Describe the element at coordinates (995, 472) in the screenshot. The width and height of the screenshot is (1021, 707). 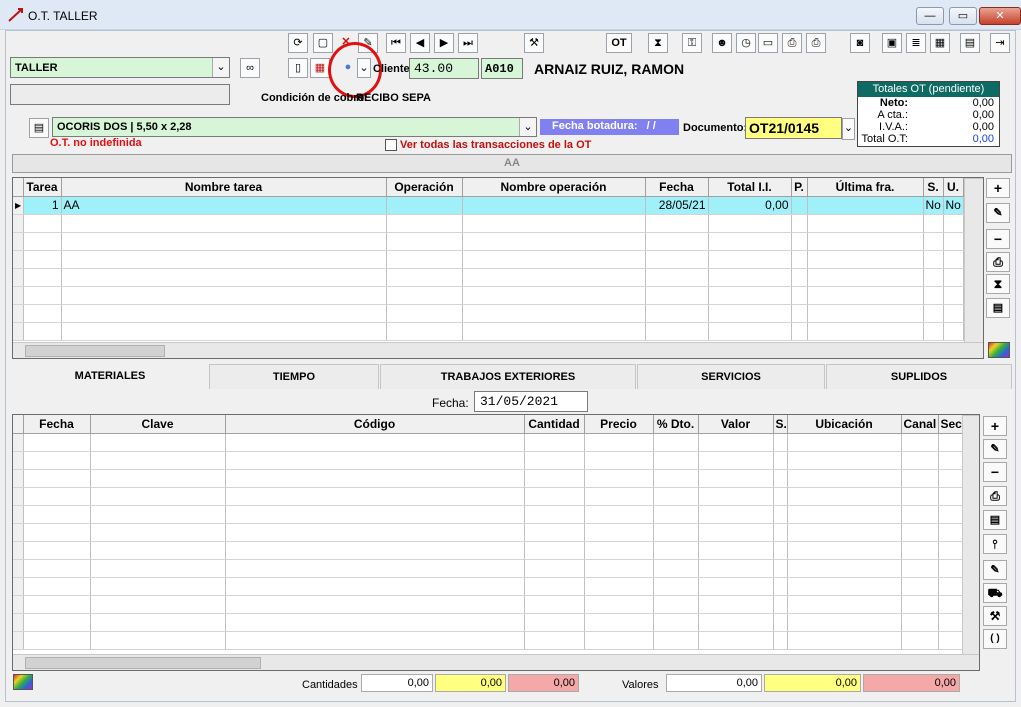
I see `remove-material-button: −` at that location.